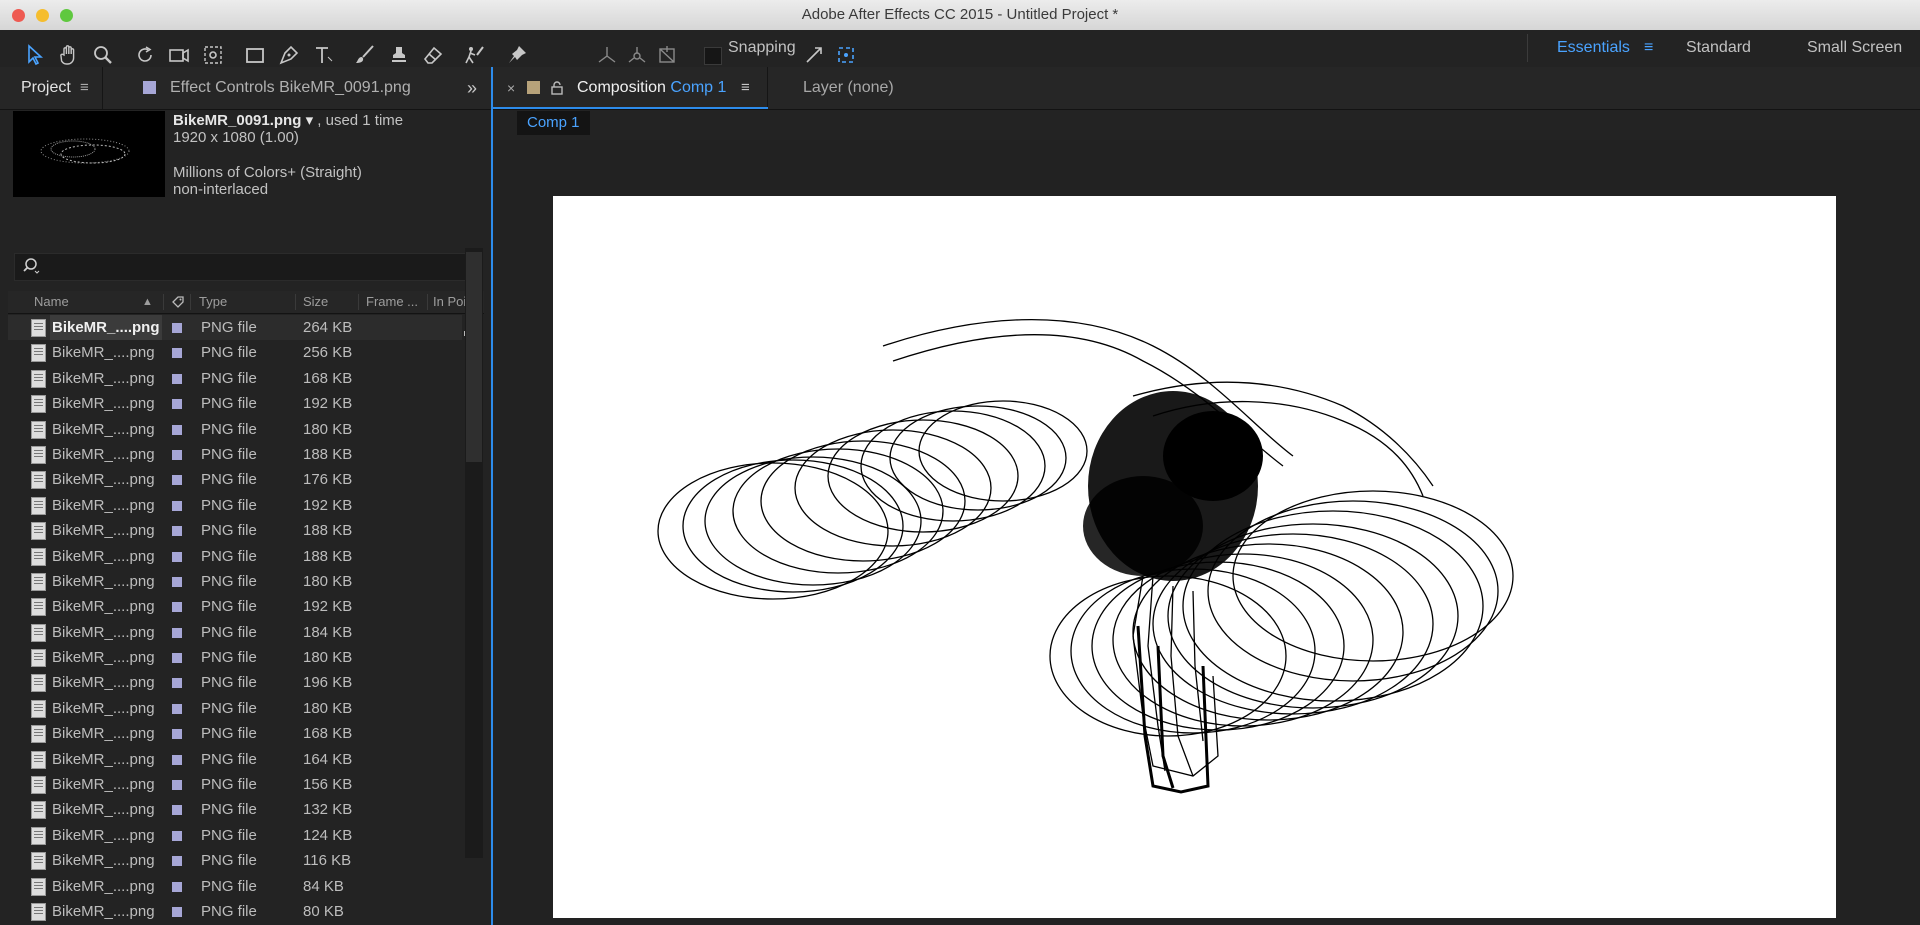 This screenshot has height=925, width=1920. I want to click on panel-overflow-icon: », so click(472, 88).